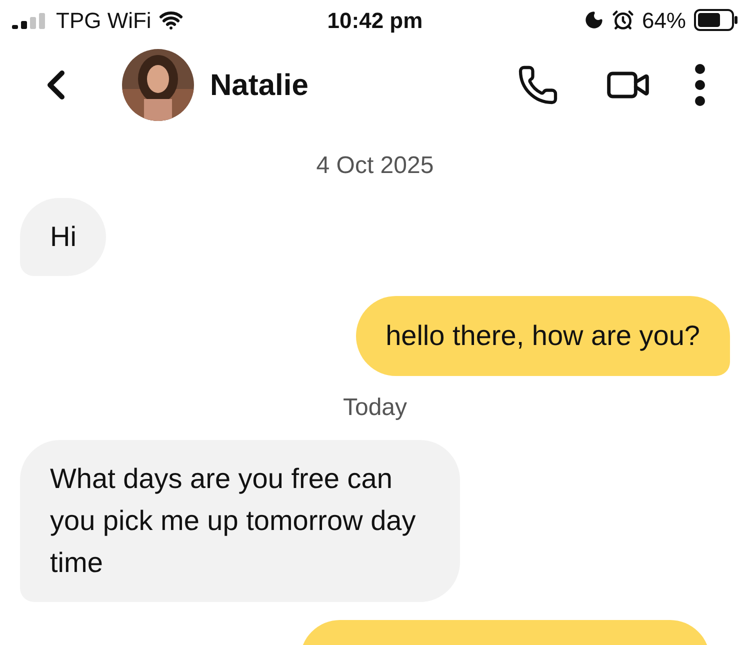 Image resolution: width=750 pixels, height=645 pixels. I want to click on contact-name: Natalie, so click(260, 86).